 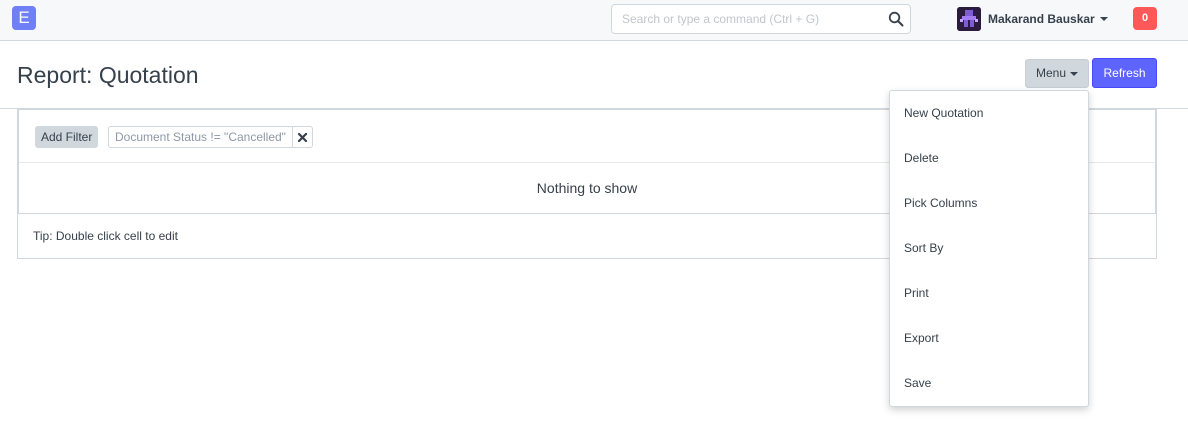 I want to click on menu-item-save: Save, so click(x=989, y=383).